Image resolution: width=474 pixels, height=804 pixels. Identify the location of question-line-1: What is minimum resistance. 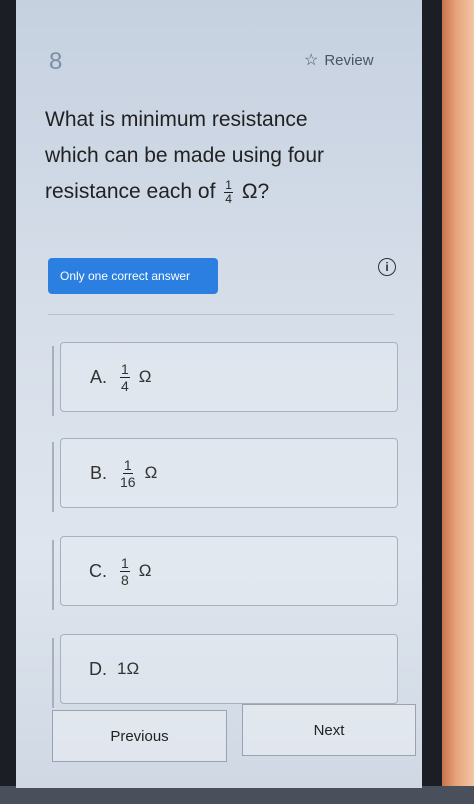
(176, 119).